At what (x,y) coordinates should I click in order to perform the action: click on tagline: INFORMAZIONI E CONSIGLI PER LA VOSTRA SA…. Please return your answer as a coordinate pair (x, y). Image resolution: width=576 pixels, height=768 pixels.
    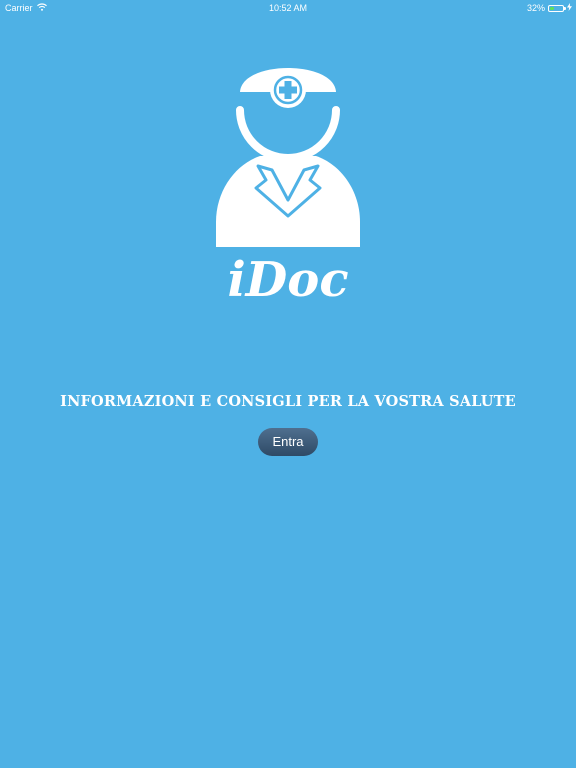
    Looking at the image, I should click on (288, 401).